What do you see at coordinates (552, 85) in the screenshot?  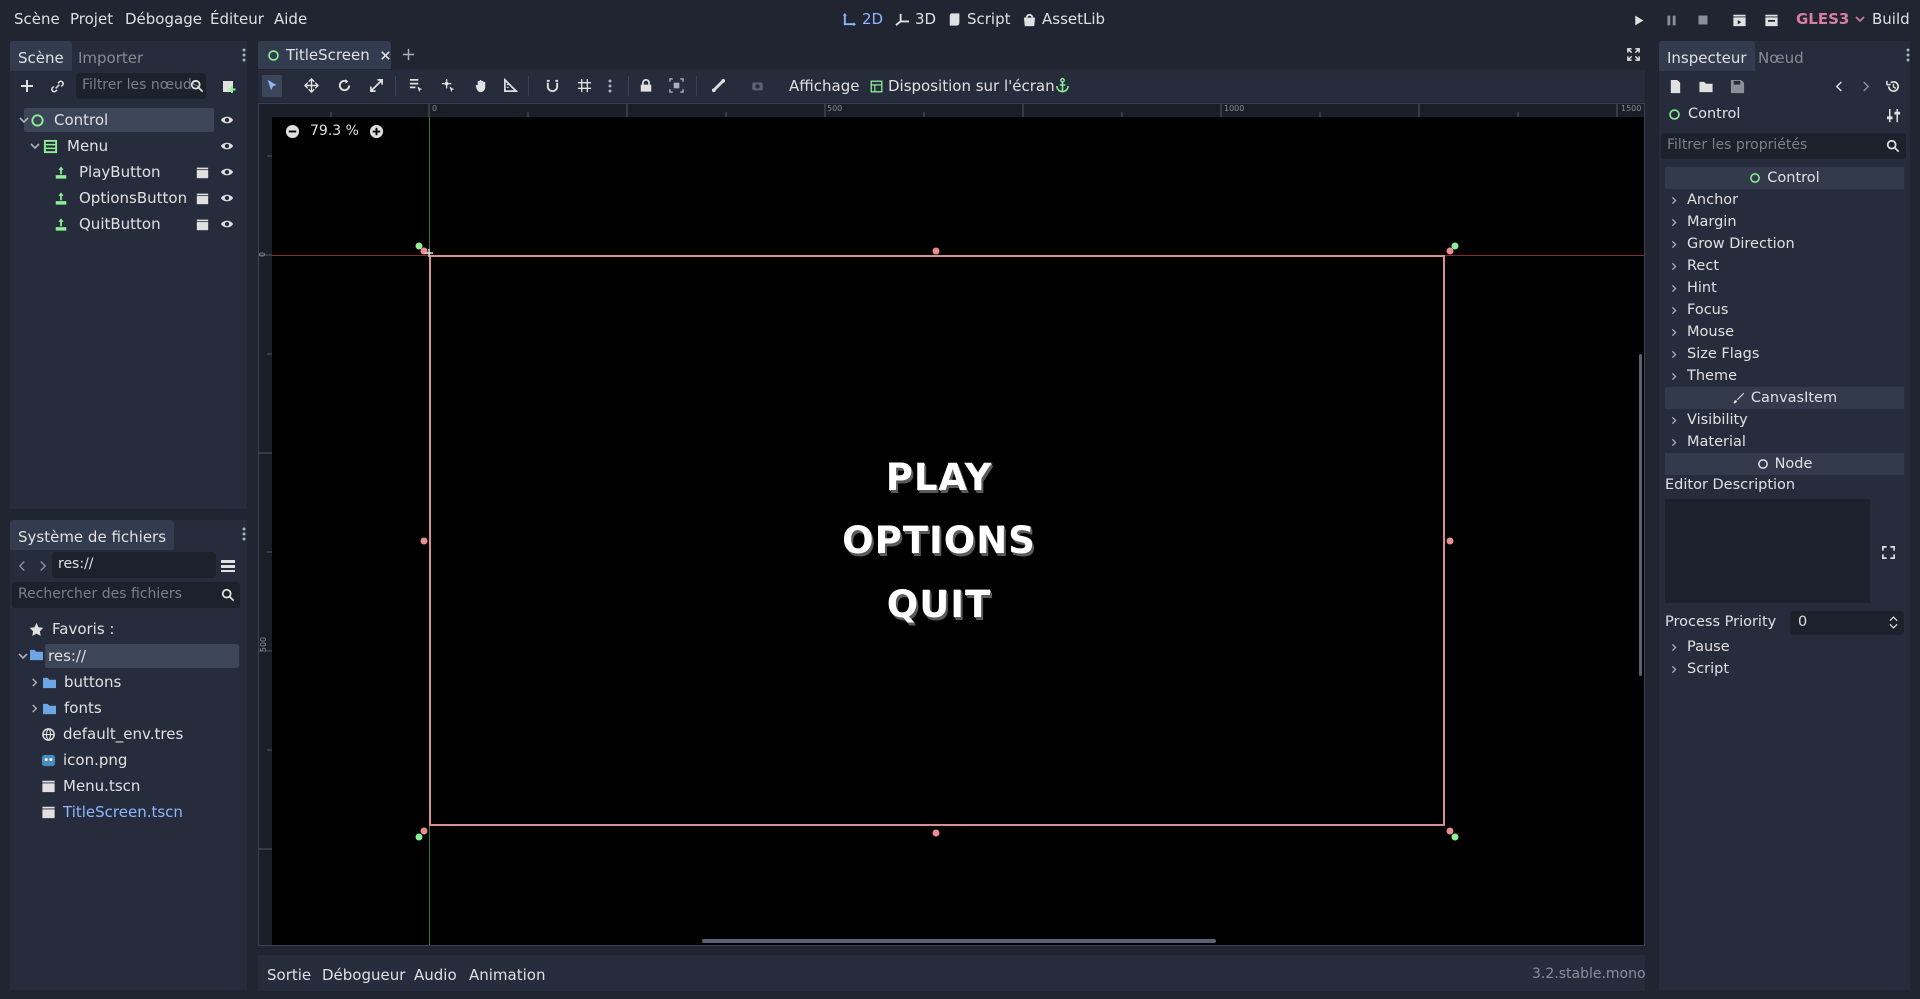 I see `smart-snap-icon` at bounding box center [552, 85].